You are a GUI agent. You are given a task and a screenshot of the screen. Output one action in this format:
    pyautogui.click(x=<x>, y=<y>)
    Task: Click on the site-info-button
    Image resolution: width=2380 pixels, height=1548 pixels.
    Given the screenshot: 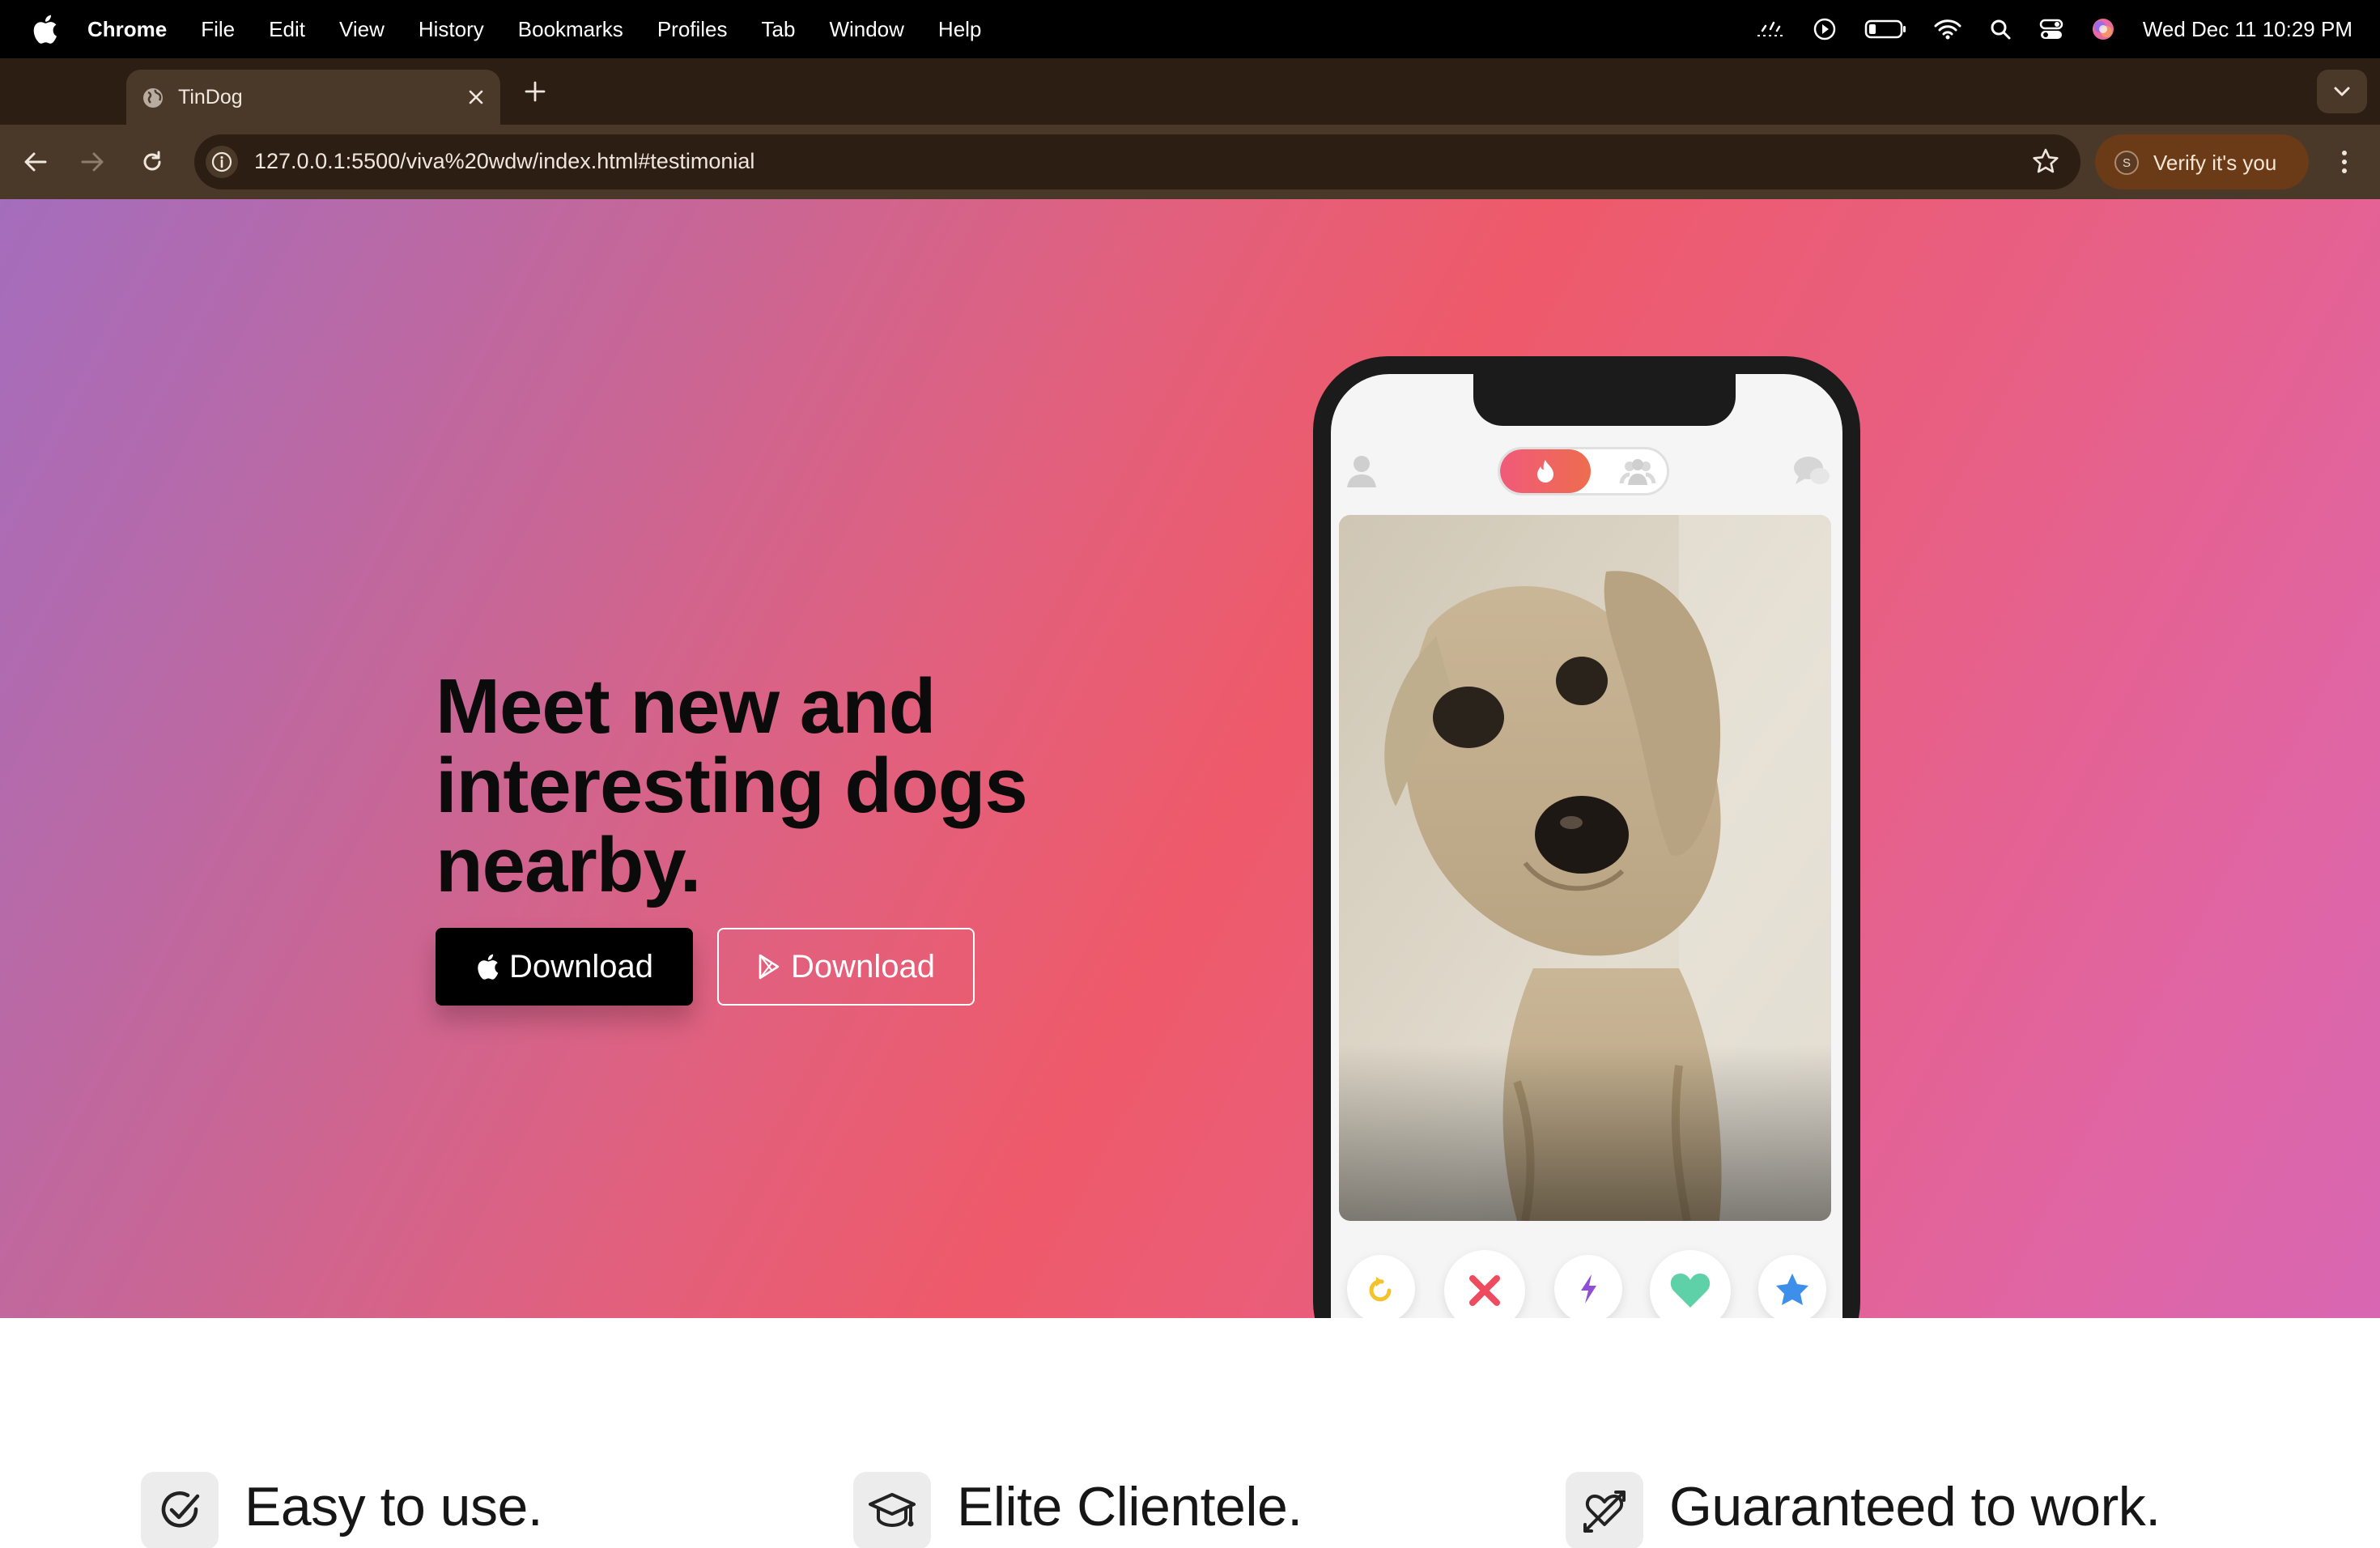 What is the action you would take?
    pyautogui.click(x=222, y=162)
    